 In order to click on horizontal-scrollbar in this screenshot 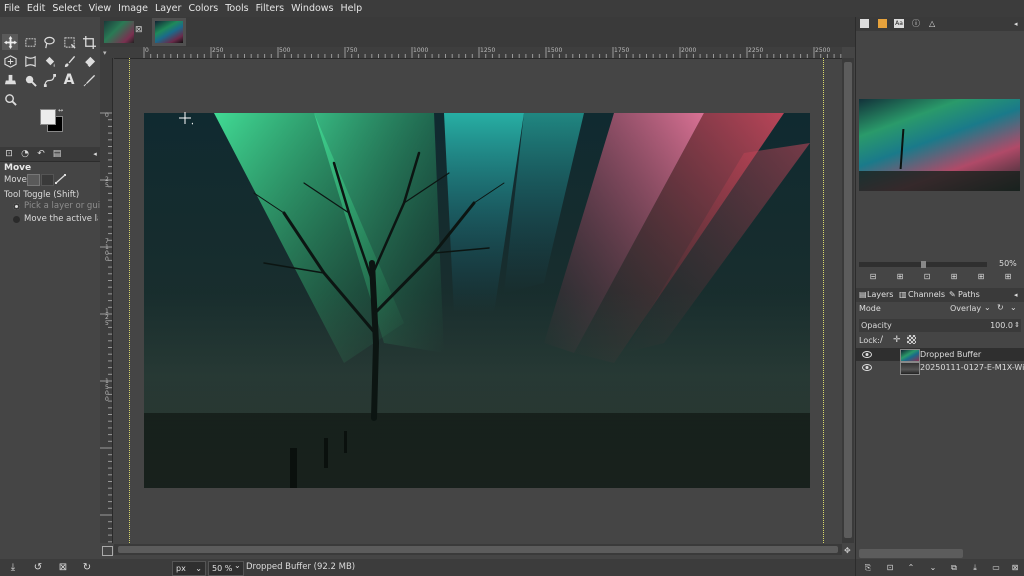, I will do `click(478, 549)`.